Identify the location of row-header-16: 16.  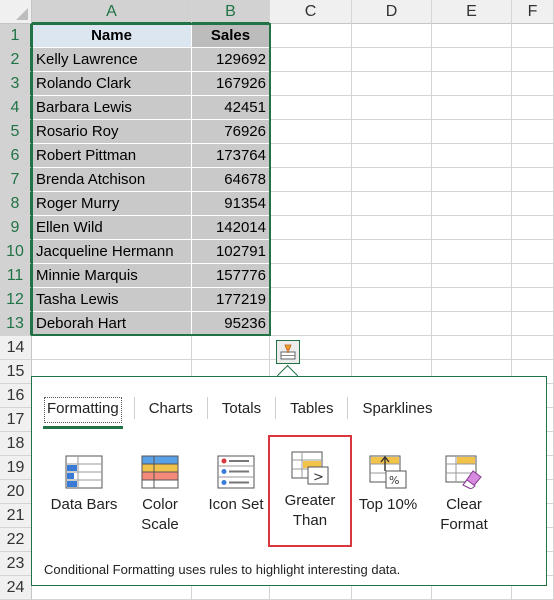
(16, 396).